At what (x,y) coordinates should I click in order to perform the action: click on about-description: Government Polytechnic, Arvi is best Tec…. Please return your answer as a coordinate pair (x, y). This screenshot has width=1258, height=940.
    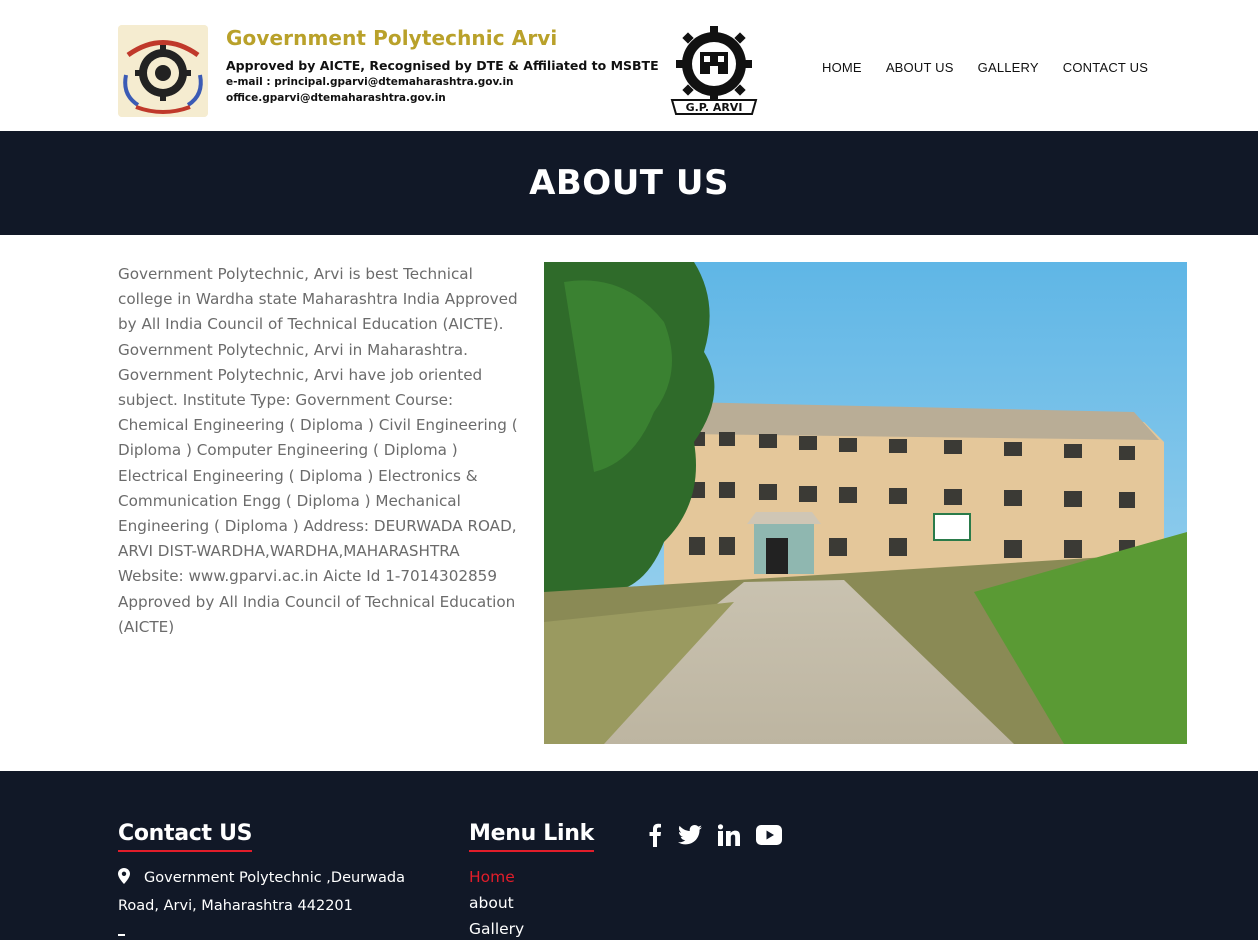
    Looking at the image, I should click on (318, 450).